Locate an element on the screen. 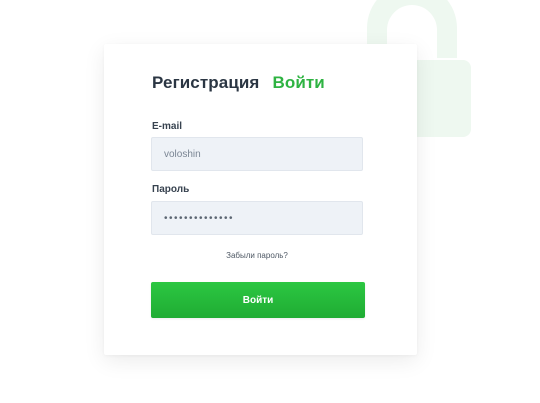  password-value: •••••••••••••• is located at coordinates (199, 218).